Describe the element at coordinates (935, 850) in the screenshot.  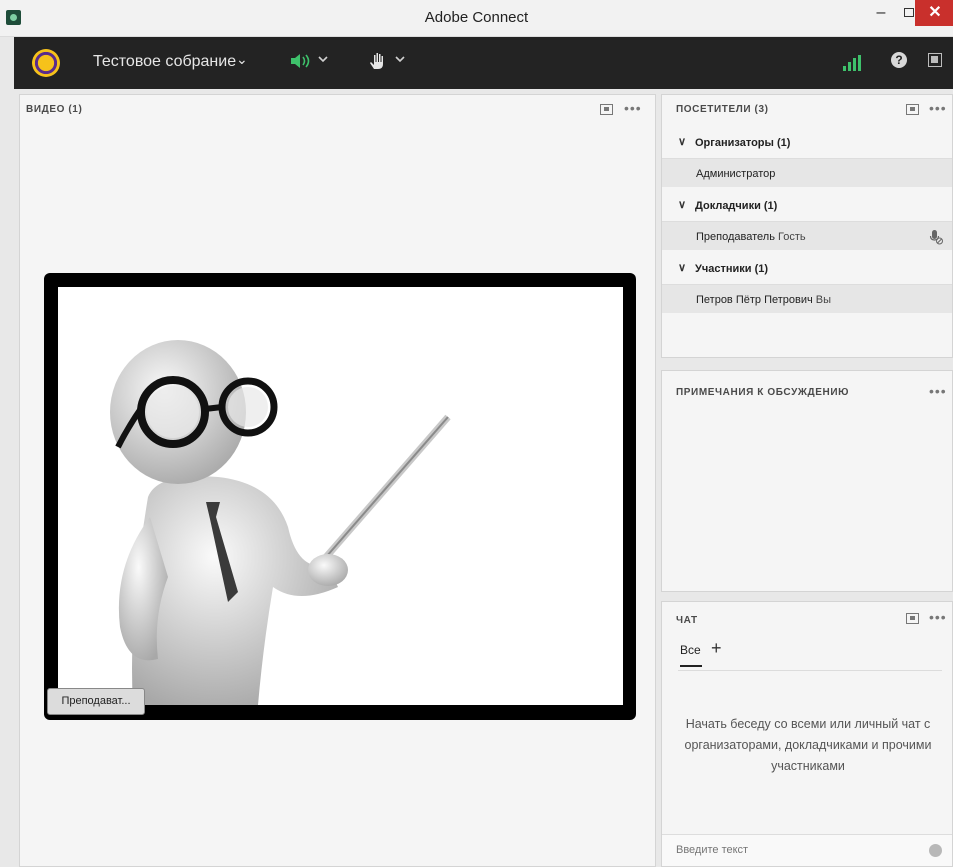
I see `emoji-icon` at that location.